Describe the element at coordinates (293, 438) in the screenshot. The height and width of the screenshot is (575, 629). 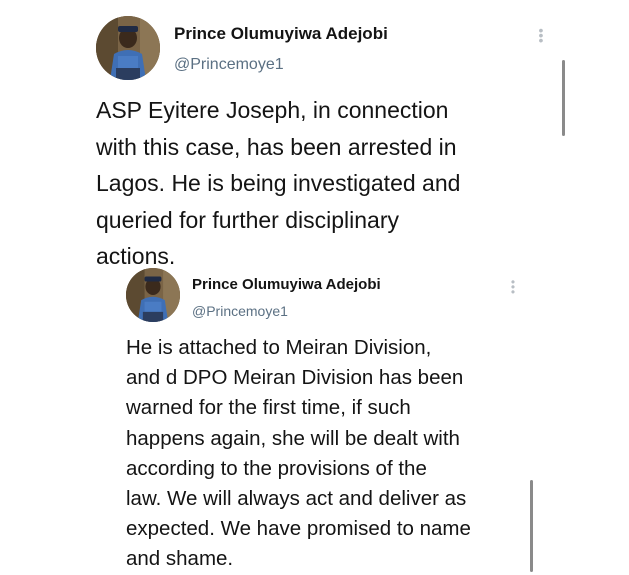
I see `tweet-text-line: happens again, she will be dealt with` at that location.